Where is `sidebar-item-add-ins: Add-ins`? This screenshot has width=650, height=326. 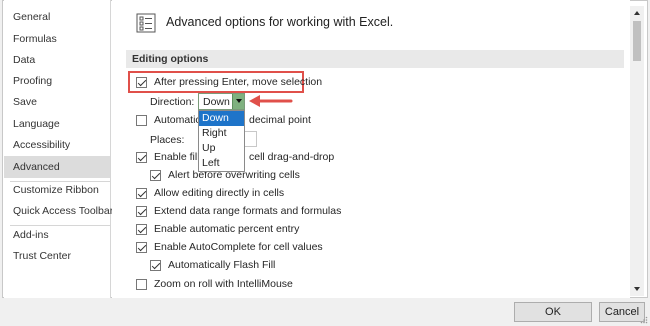 sidebar-item-add-ins: Add-ins is located at coordinates (57, 235).